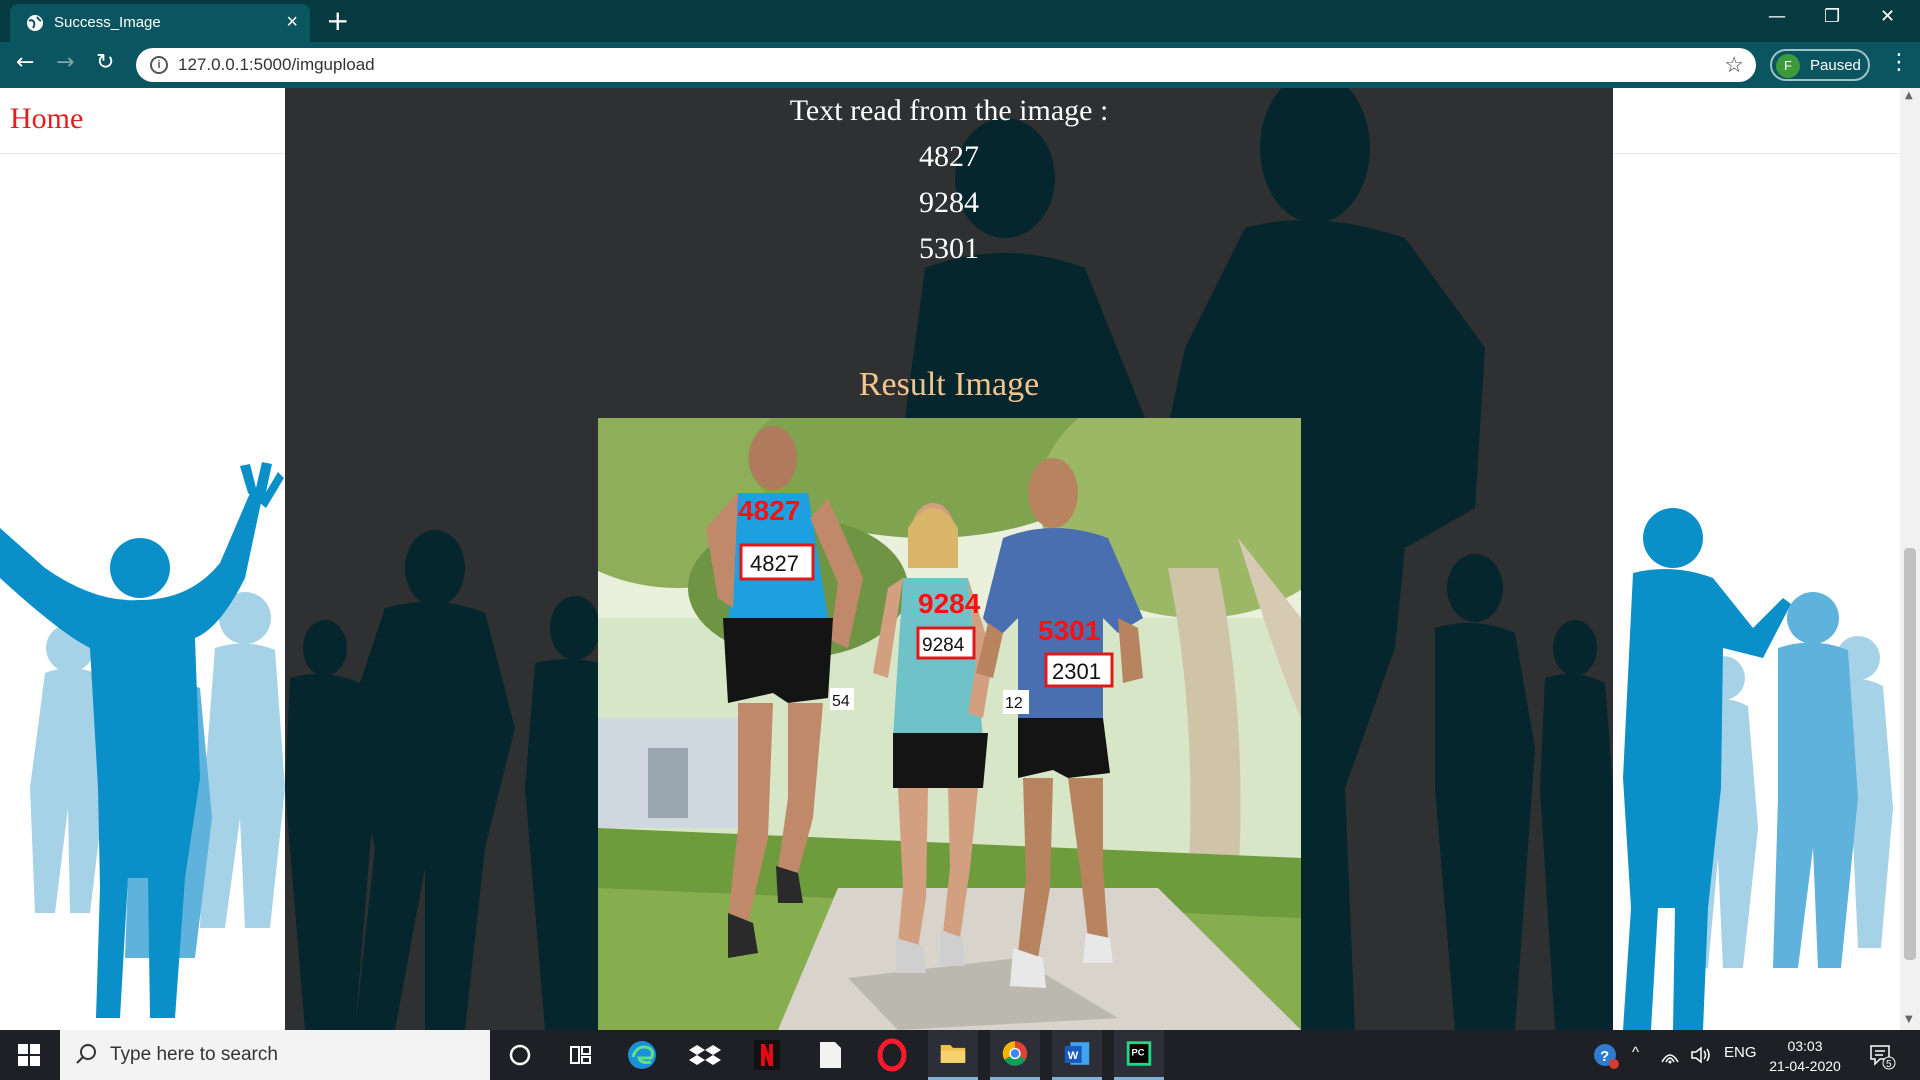 Image resolution: width=1920 pixels, height=1080 pixels. Describe the element at coordinates (1014, 703) in the screenshot. I see `partial-bib-label: 12` at that location.